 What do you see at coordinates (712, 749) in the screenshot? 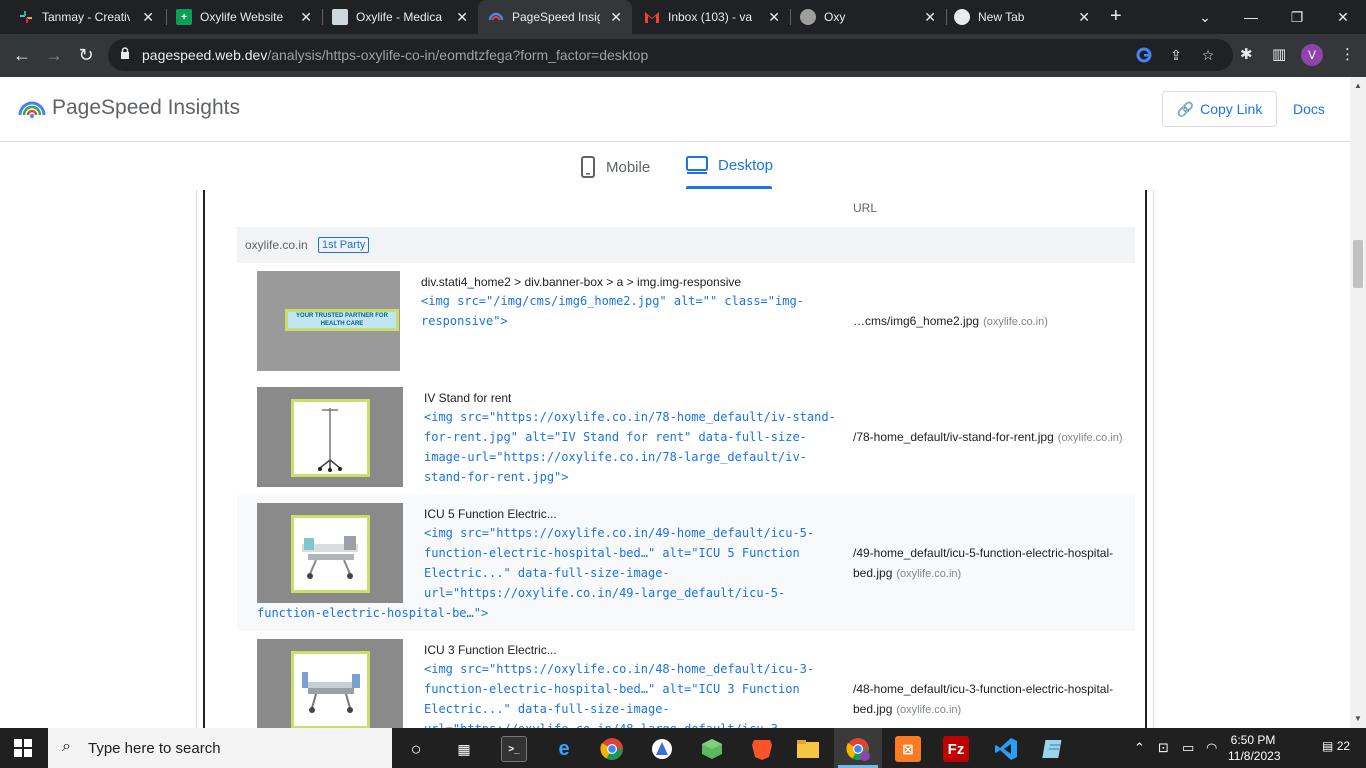
I see `cube-app-icon` at bounding box center [712, 749].